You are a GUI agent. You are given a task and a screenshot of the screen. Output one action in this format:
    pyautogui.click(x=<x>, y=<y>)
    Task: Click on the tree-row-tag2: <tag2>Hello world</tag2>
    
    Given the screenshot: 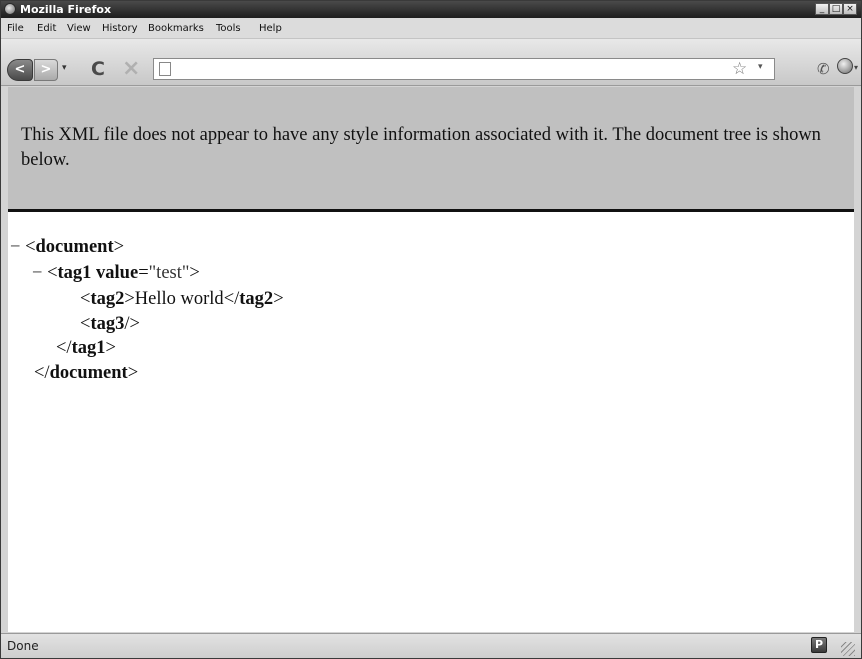 What is the action you would take?
    pyautogui.click(x=182, y=299)
    